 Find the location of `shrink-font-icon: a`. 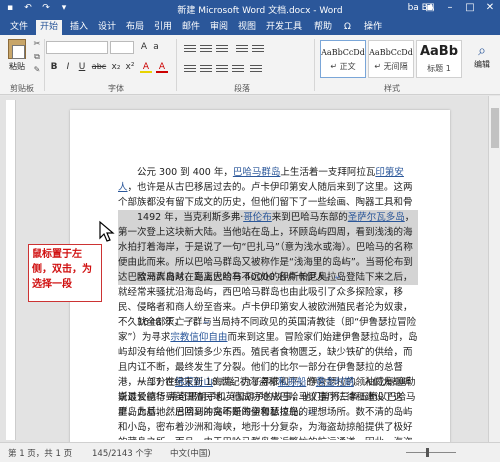

shrink-font-icon: a is located at coordinates (156, 47).